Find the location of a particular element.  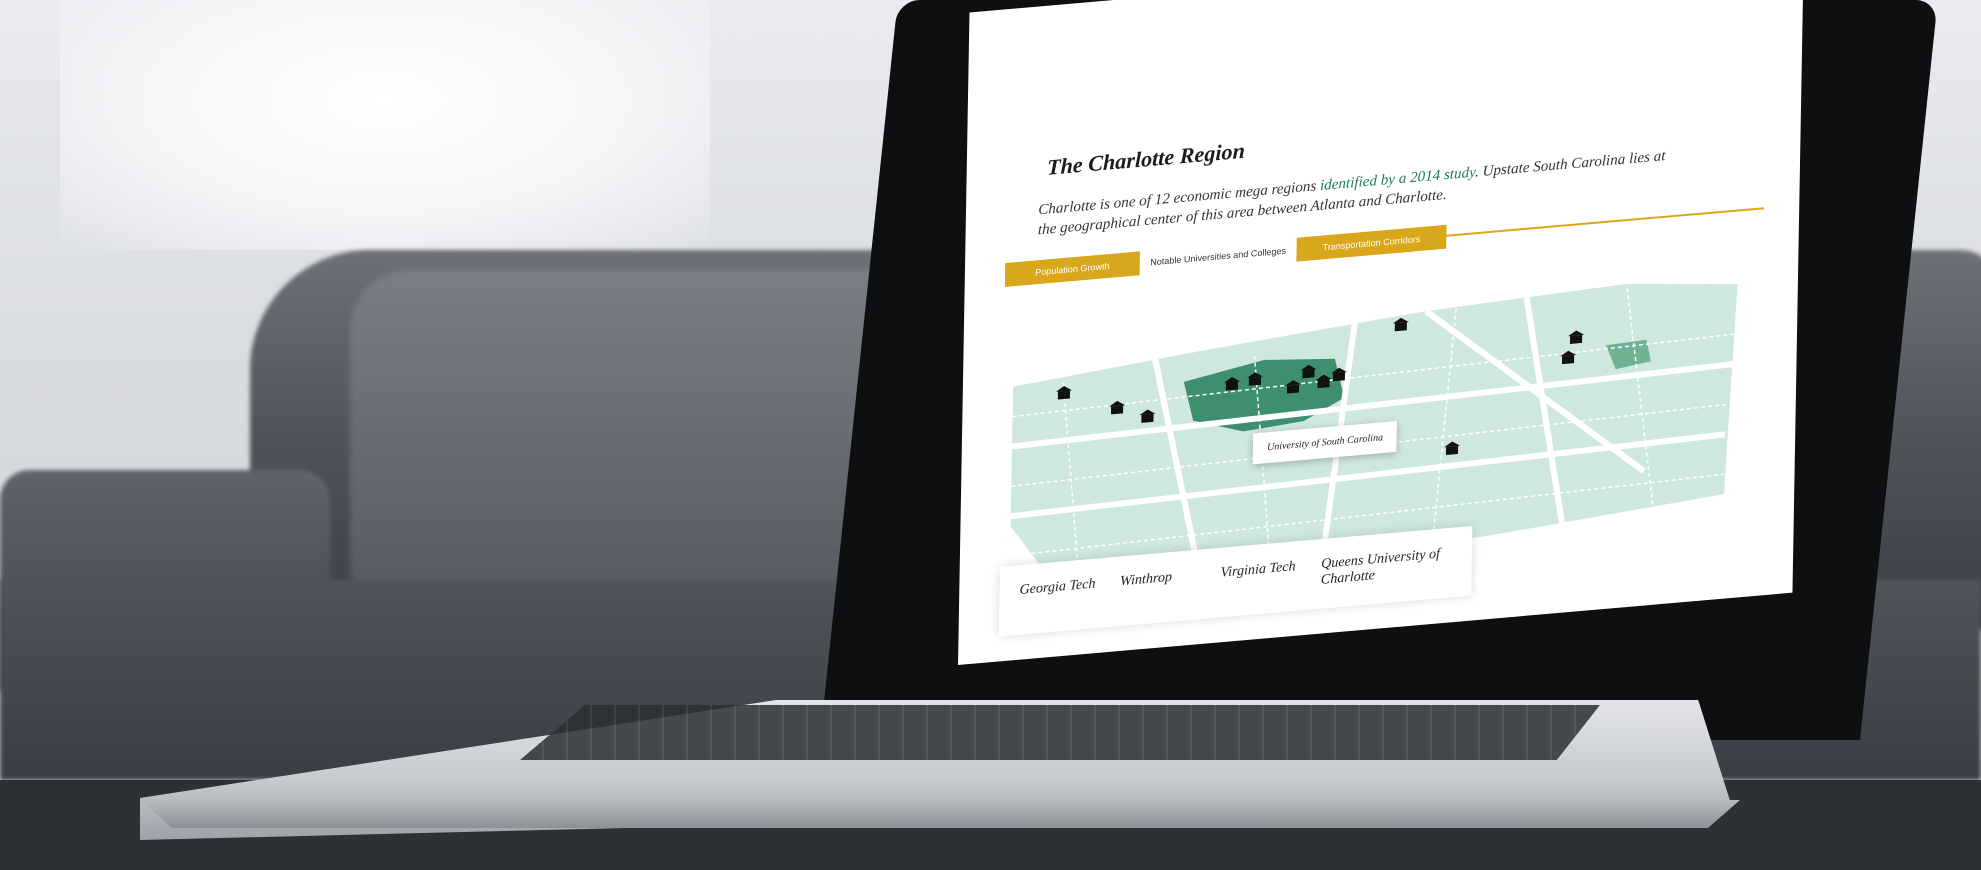

university-item: Virginia Tech is located at coordinates (1270, 569).